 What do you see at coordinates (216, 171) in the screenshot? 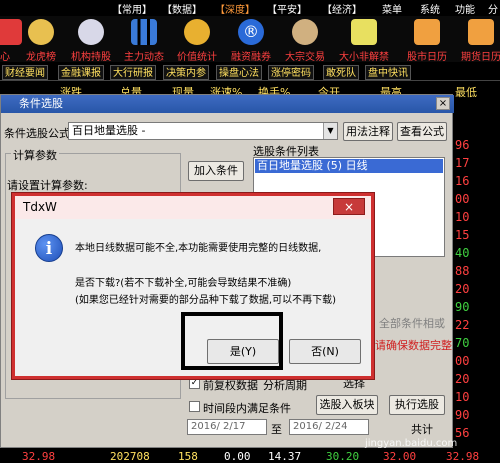
I see `add-condition-button: 加入条件` at bounding box center [216, 171].